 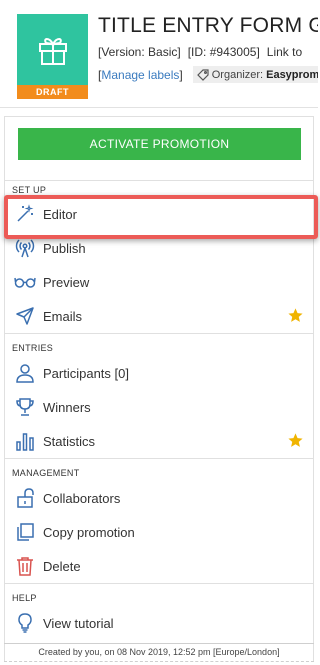 I want to click on activate-promotion-button: ACTIVATE PROMOTION, so click(x=159, y=144).